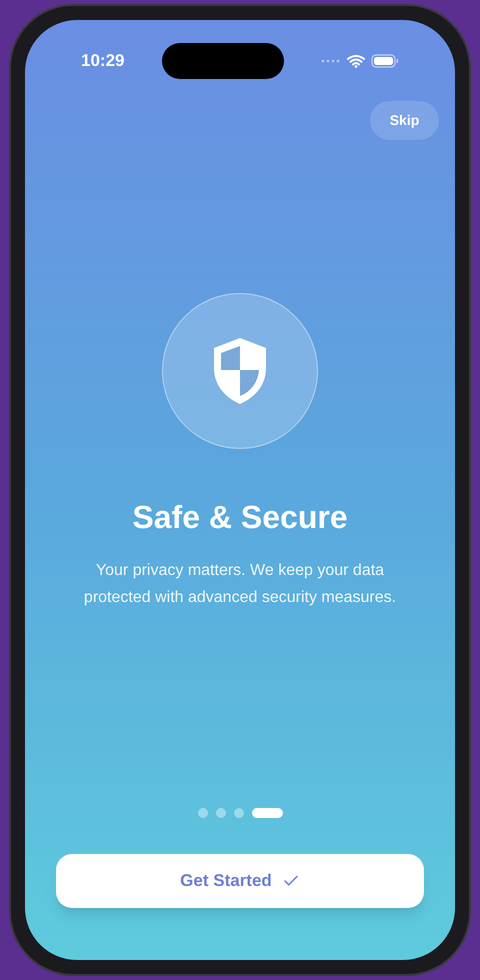 The image size is (480, 980). What do you see at coordinates (330, 61) in the screenshot?
I see `signal-icon` at bounding box center [330, 61].